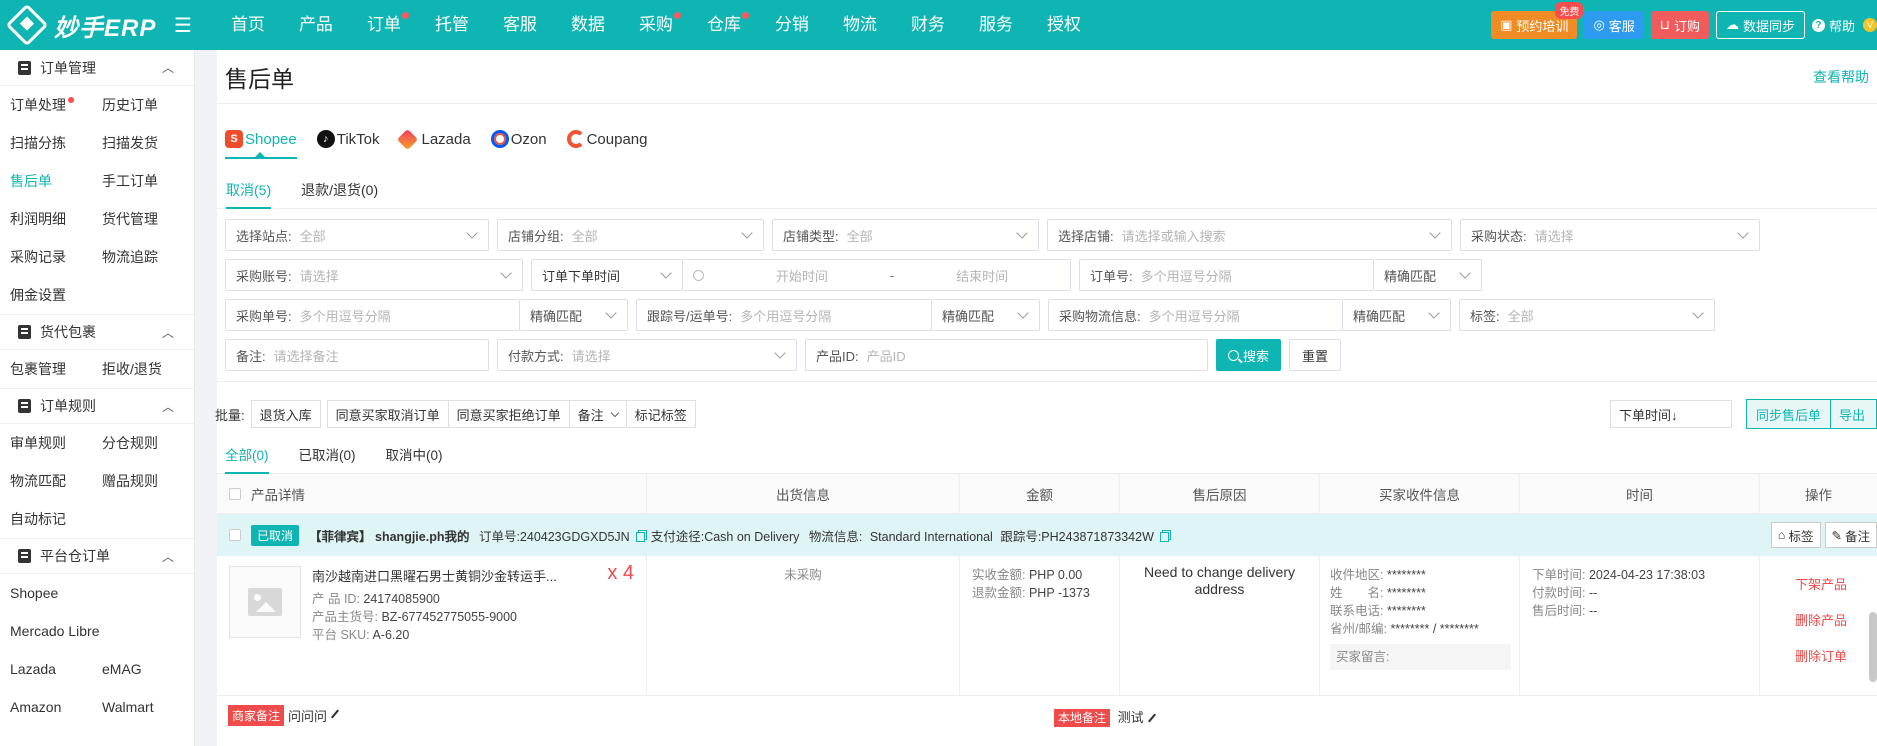 The width and height of the screenshot is (1877, 746). Describe the element at coordinates (1249, 355) in the screenshot. I see `search-button: 搜索` at that location.